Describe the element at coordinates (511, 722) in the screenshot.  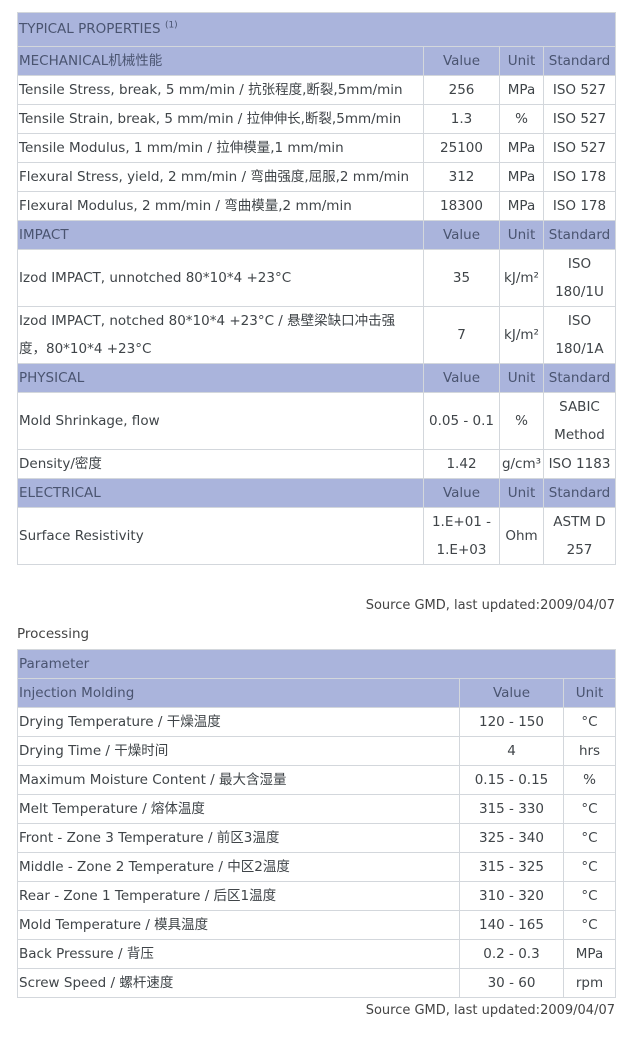
I see `parameter-value: 120 - 150` at that location.